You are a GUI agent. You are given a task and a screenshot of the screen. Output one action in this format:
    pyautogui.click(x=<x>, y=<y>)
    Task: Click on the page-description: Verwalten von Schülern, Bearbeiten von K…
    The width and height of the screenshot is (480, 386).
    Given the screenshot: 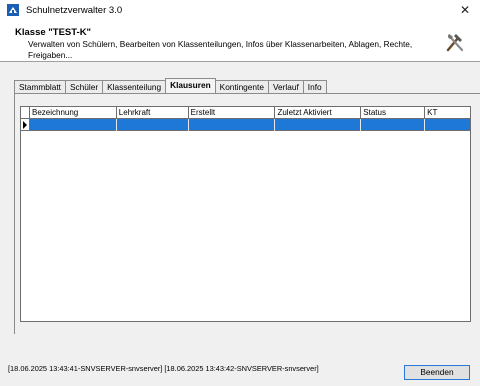 What is the action you would take?
    pyautogui.click(x=220, y=49)
    